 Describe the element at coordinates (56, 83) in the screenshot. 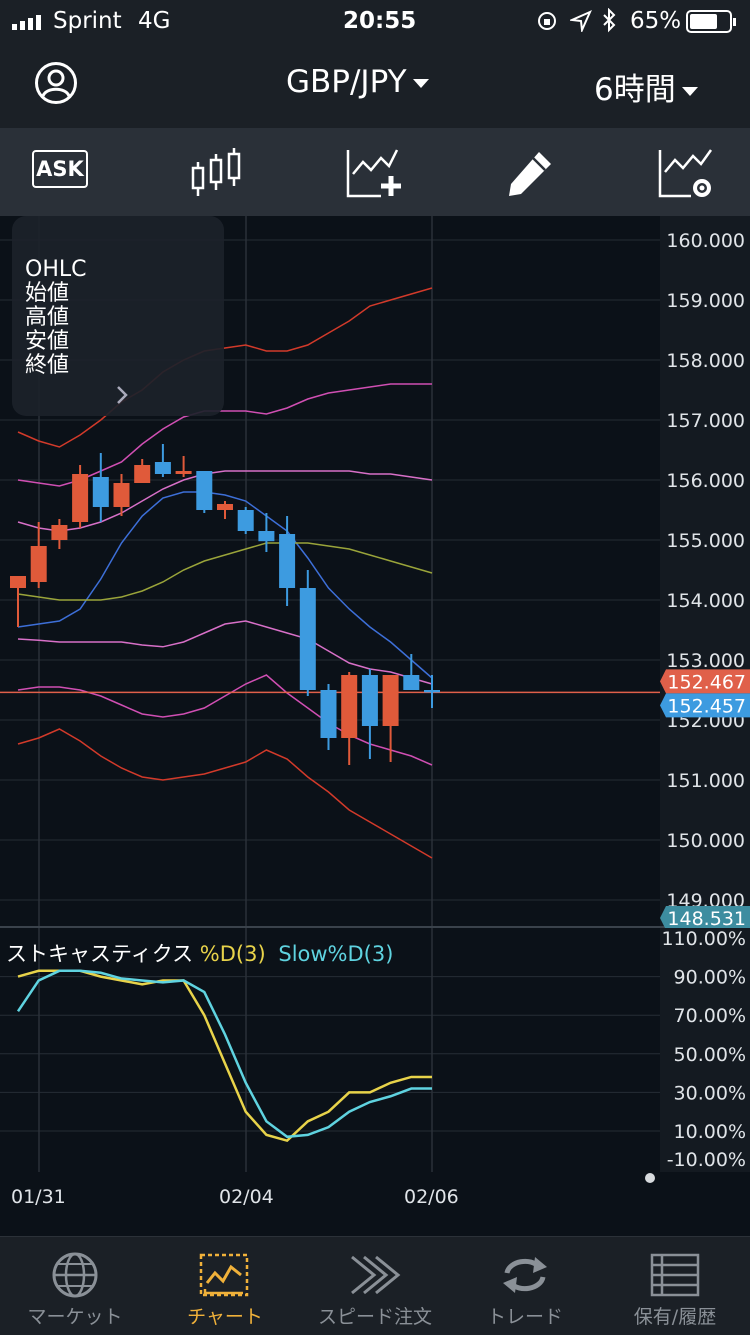

I see `account-icon` at that location.